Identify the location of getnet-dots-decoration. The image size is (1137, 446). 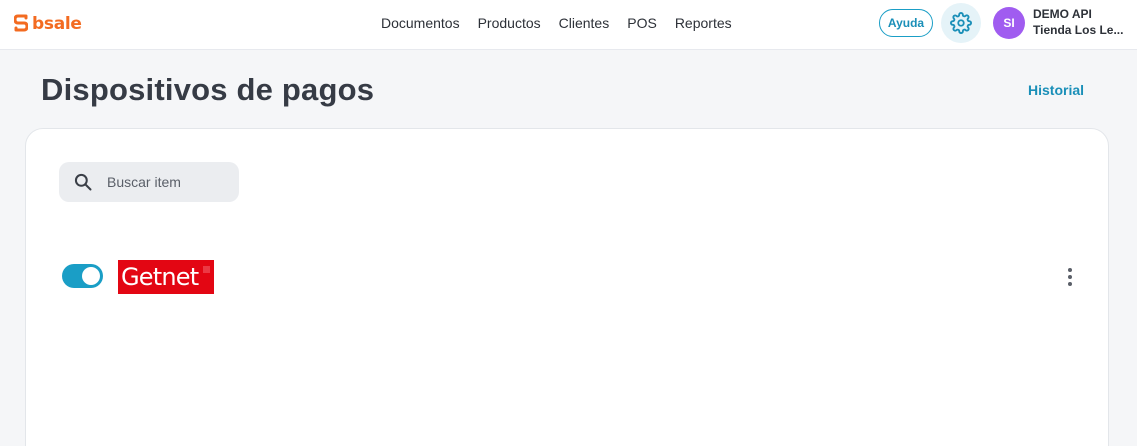
(206, 269).